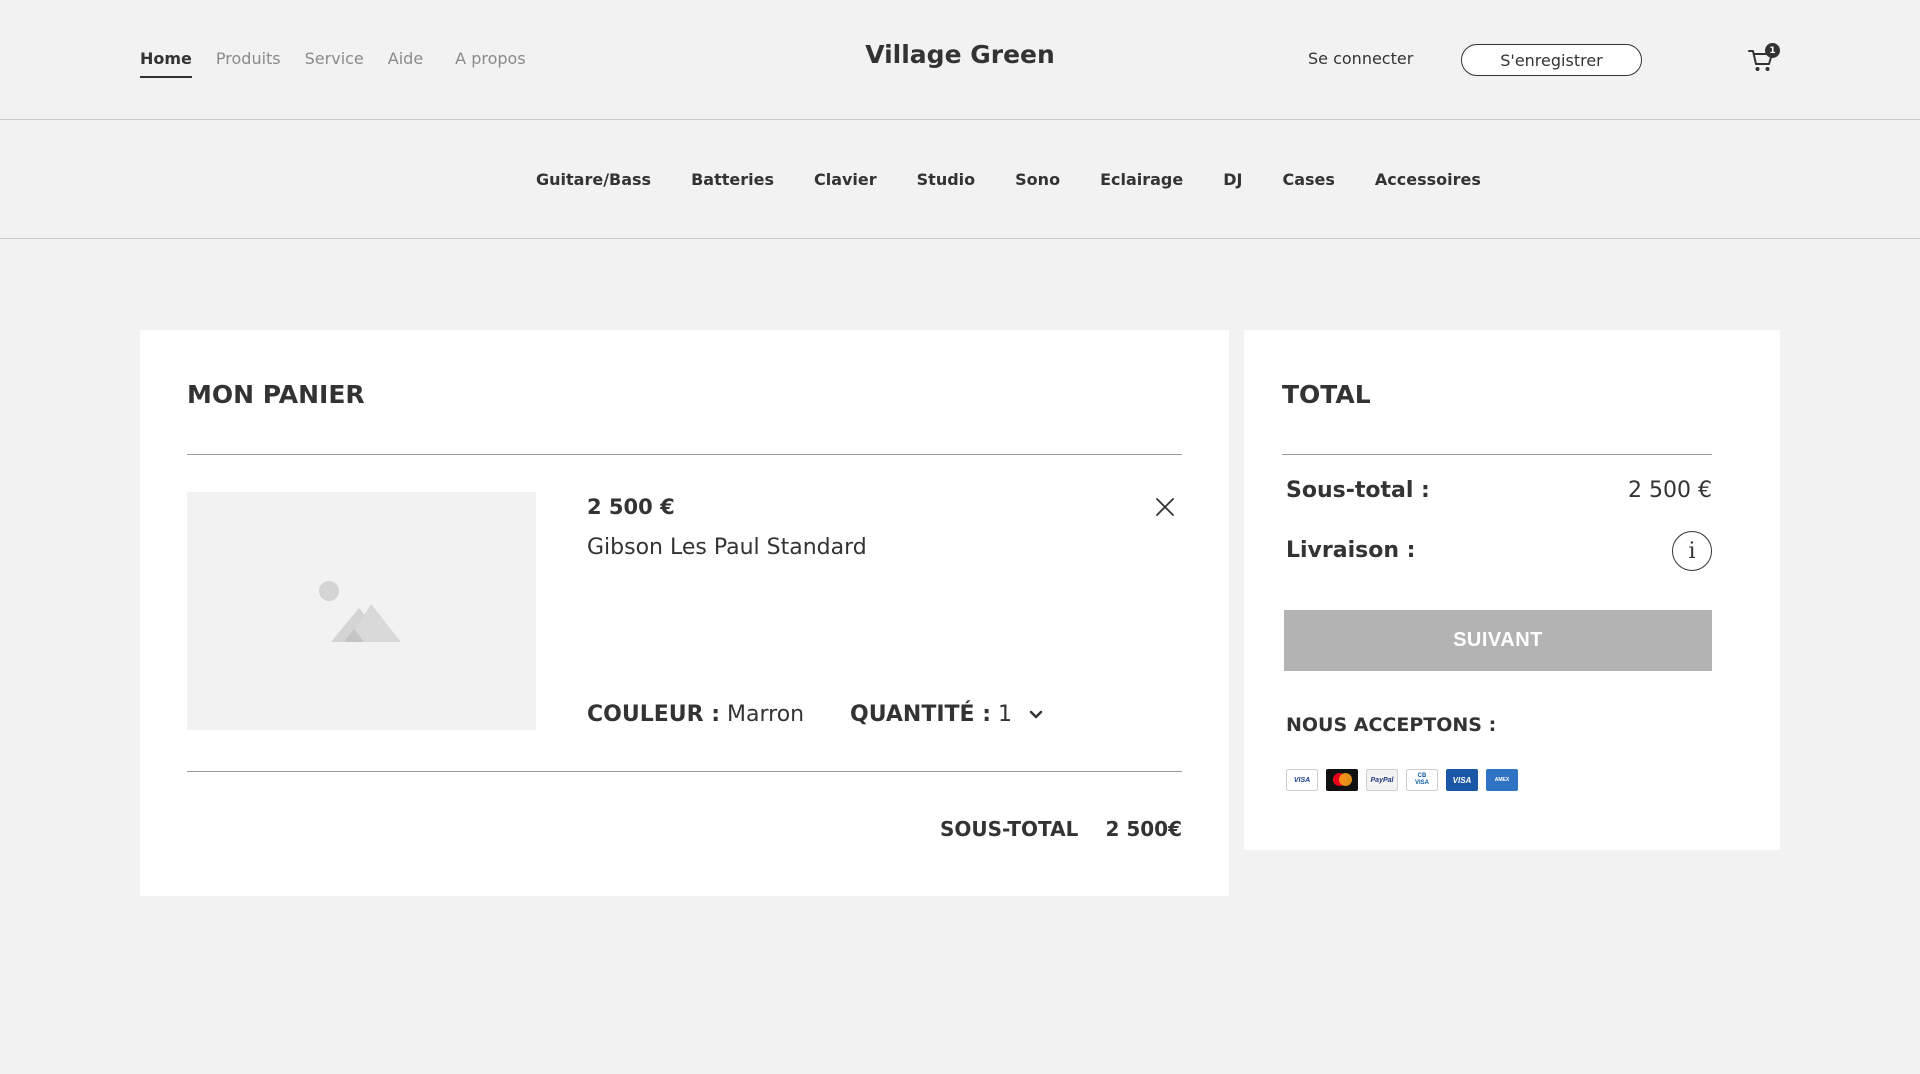 The height and width of the screenshot is (1074, 1920). I want to click on category-clavier: Clavier, so click(845, 180).